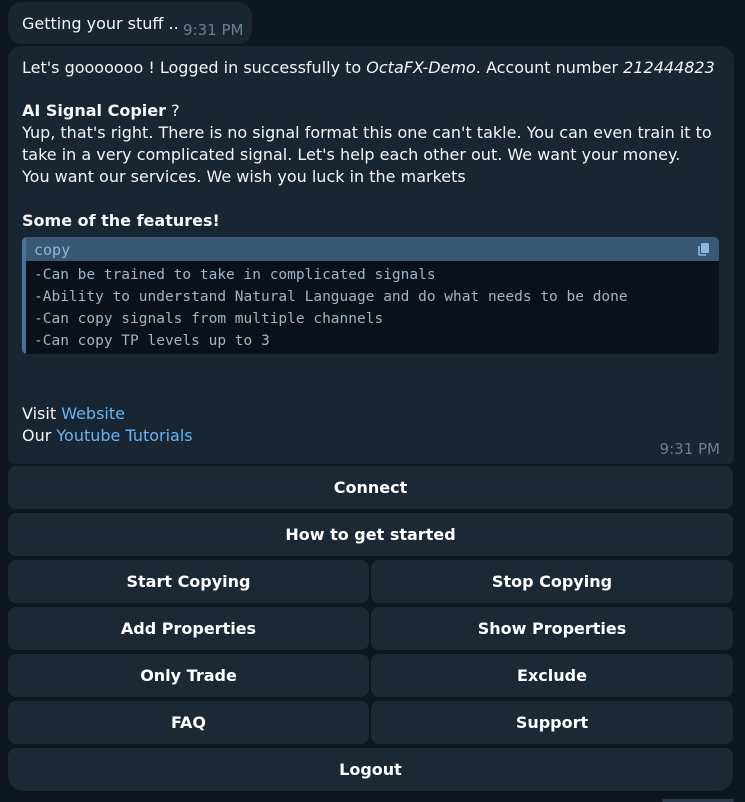 Image resolution: width=745 pixels, height=802 pixels. What do you see at coordinates (370, 487) in the screenshot?
I see `connect-button: Connect` at bounding box center [370, 487].